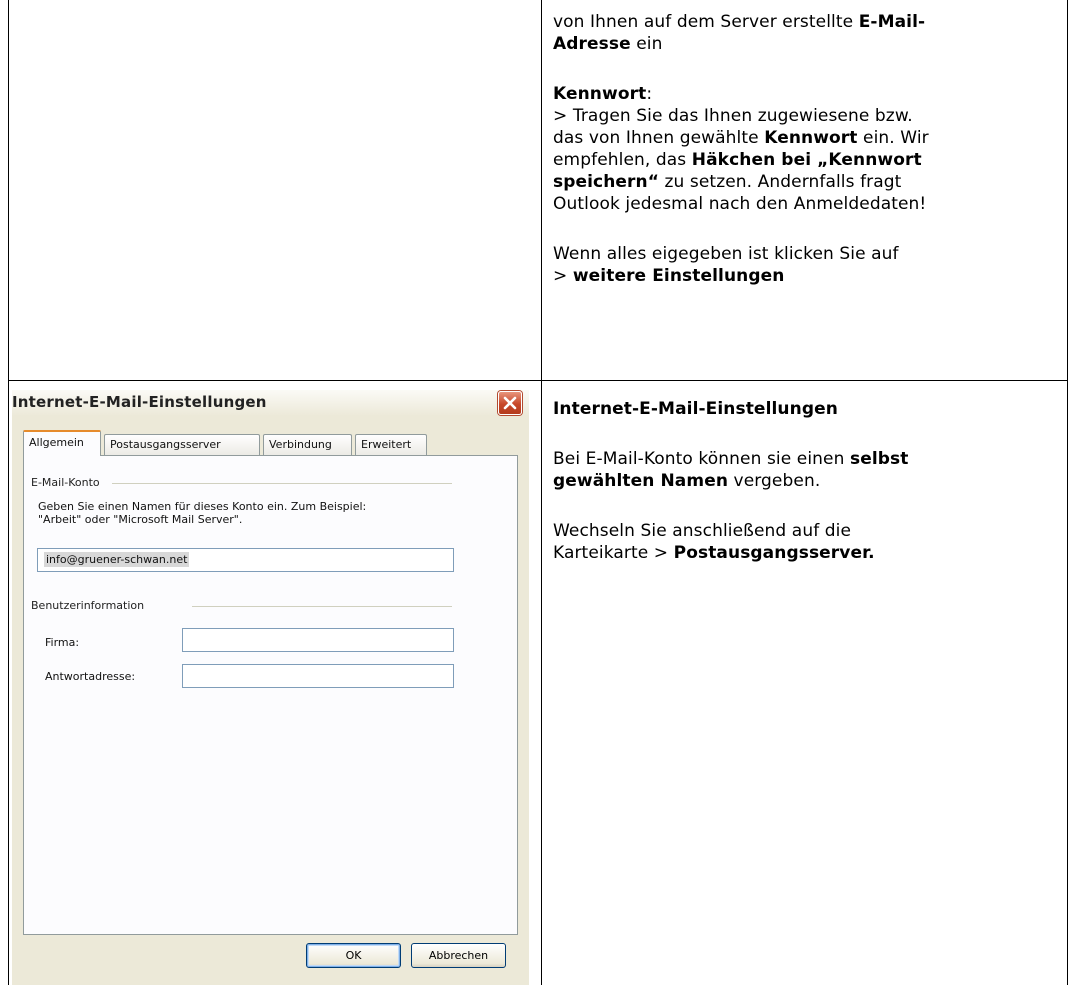 The height and width of the screenshot is (985, 1069). What do you see at coordinates (774, 553) in the screenshot?
I see `text-bold: Postausgangsserver.` at bounding box center [774, 553].